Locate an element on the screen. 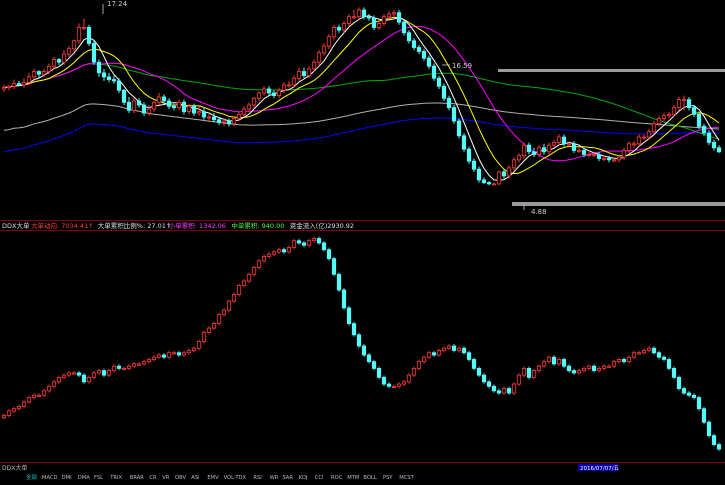 This screenshot has width=725, height=485. indicator-tab: BRAR is located at coordinates (137, 478).